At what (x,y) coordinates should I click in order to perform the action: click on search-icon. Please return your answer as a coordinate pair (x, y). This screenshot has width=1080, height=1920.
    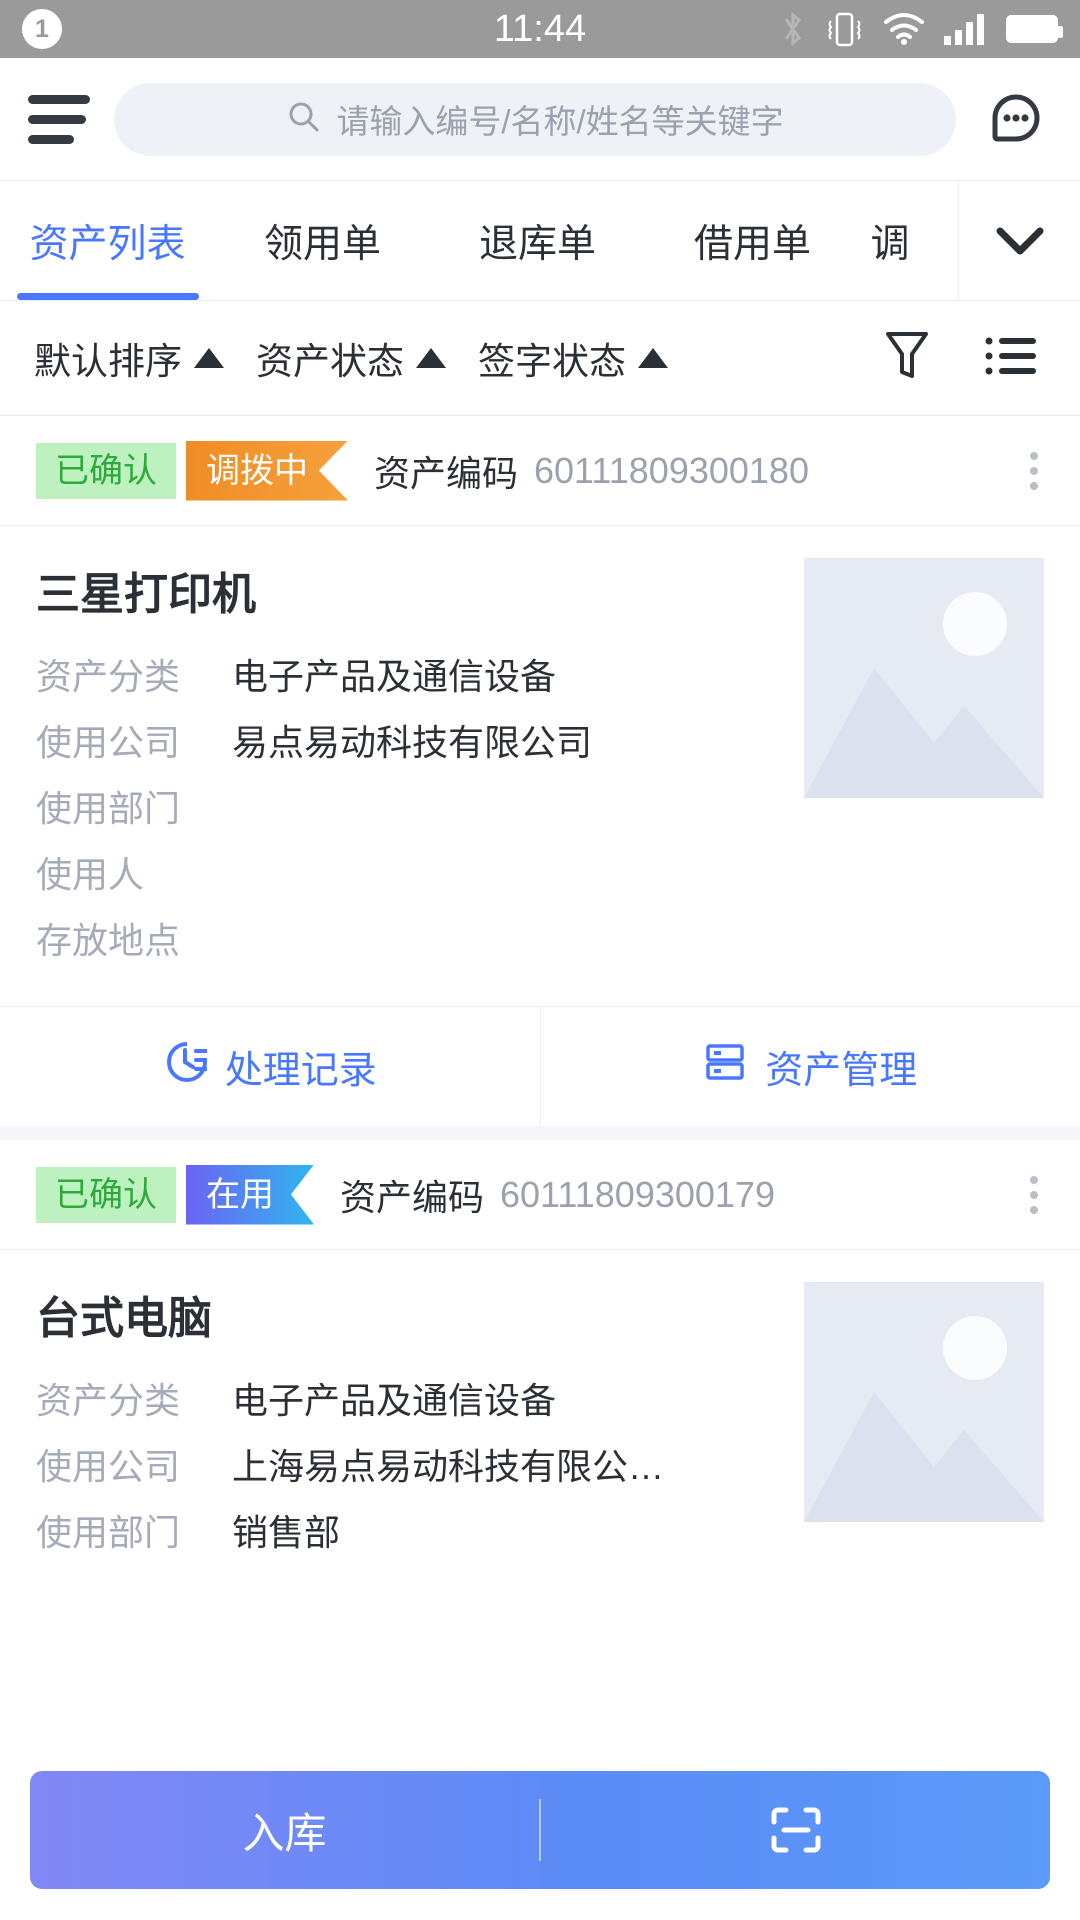
    Looking at the image, I should click on (304, 119).